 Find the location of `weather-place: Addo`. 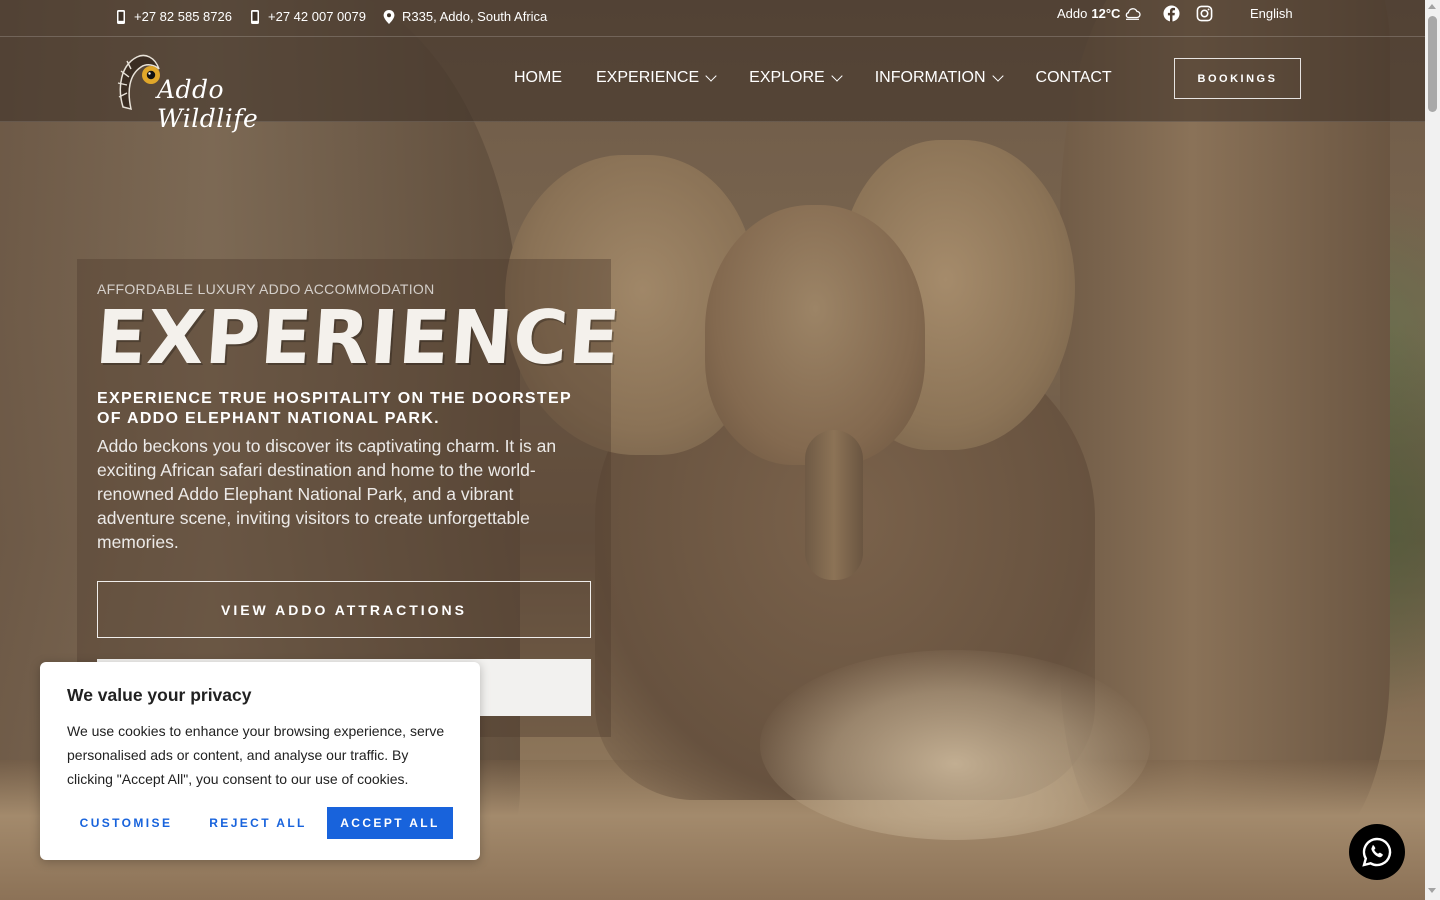

weather-place: Addo is located at coordinates (1072, 13).